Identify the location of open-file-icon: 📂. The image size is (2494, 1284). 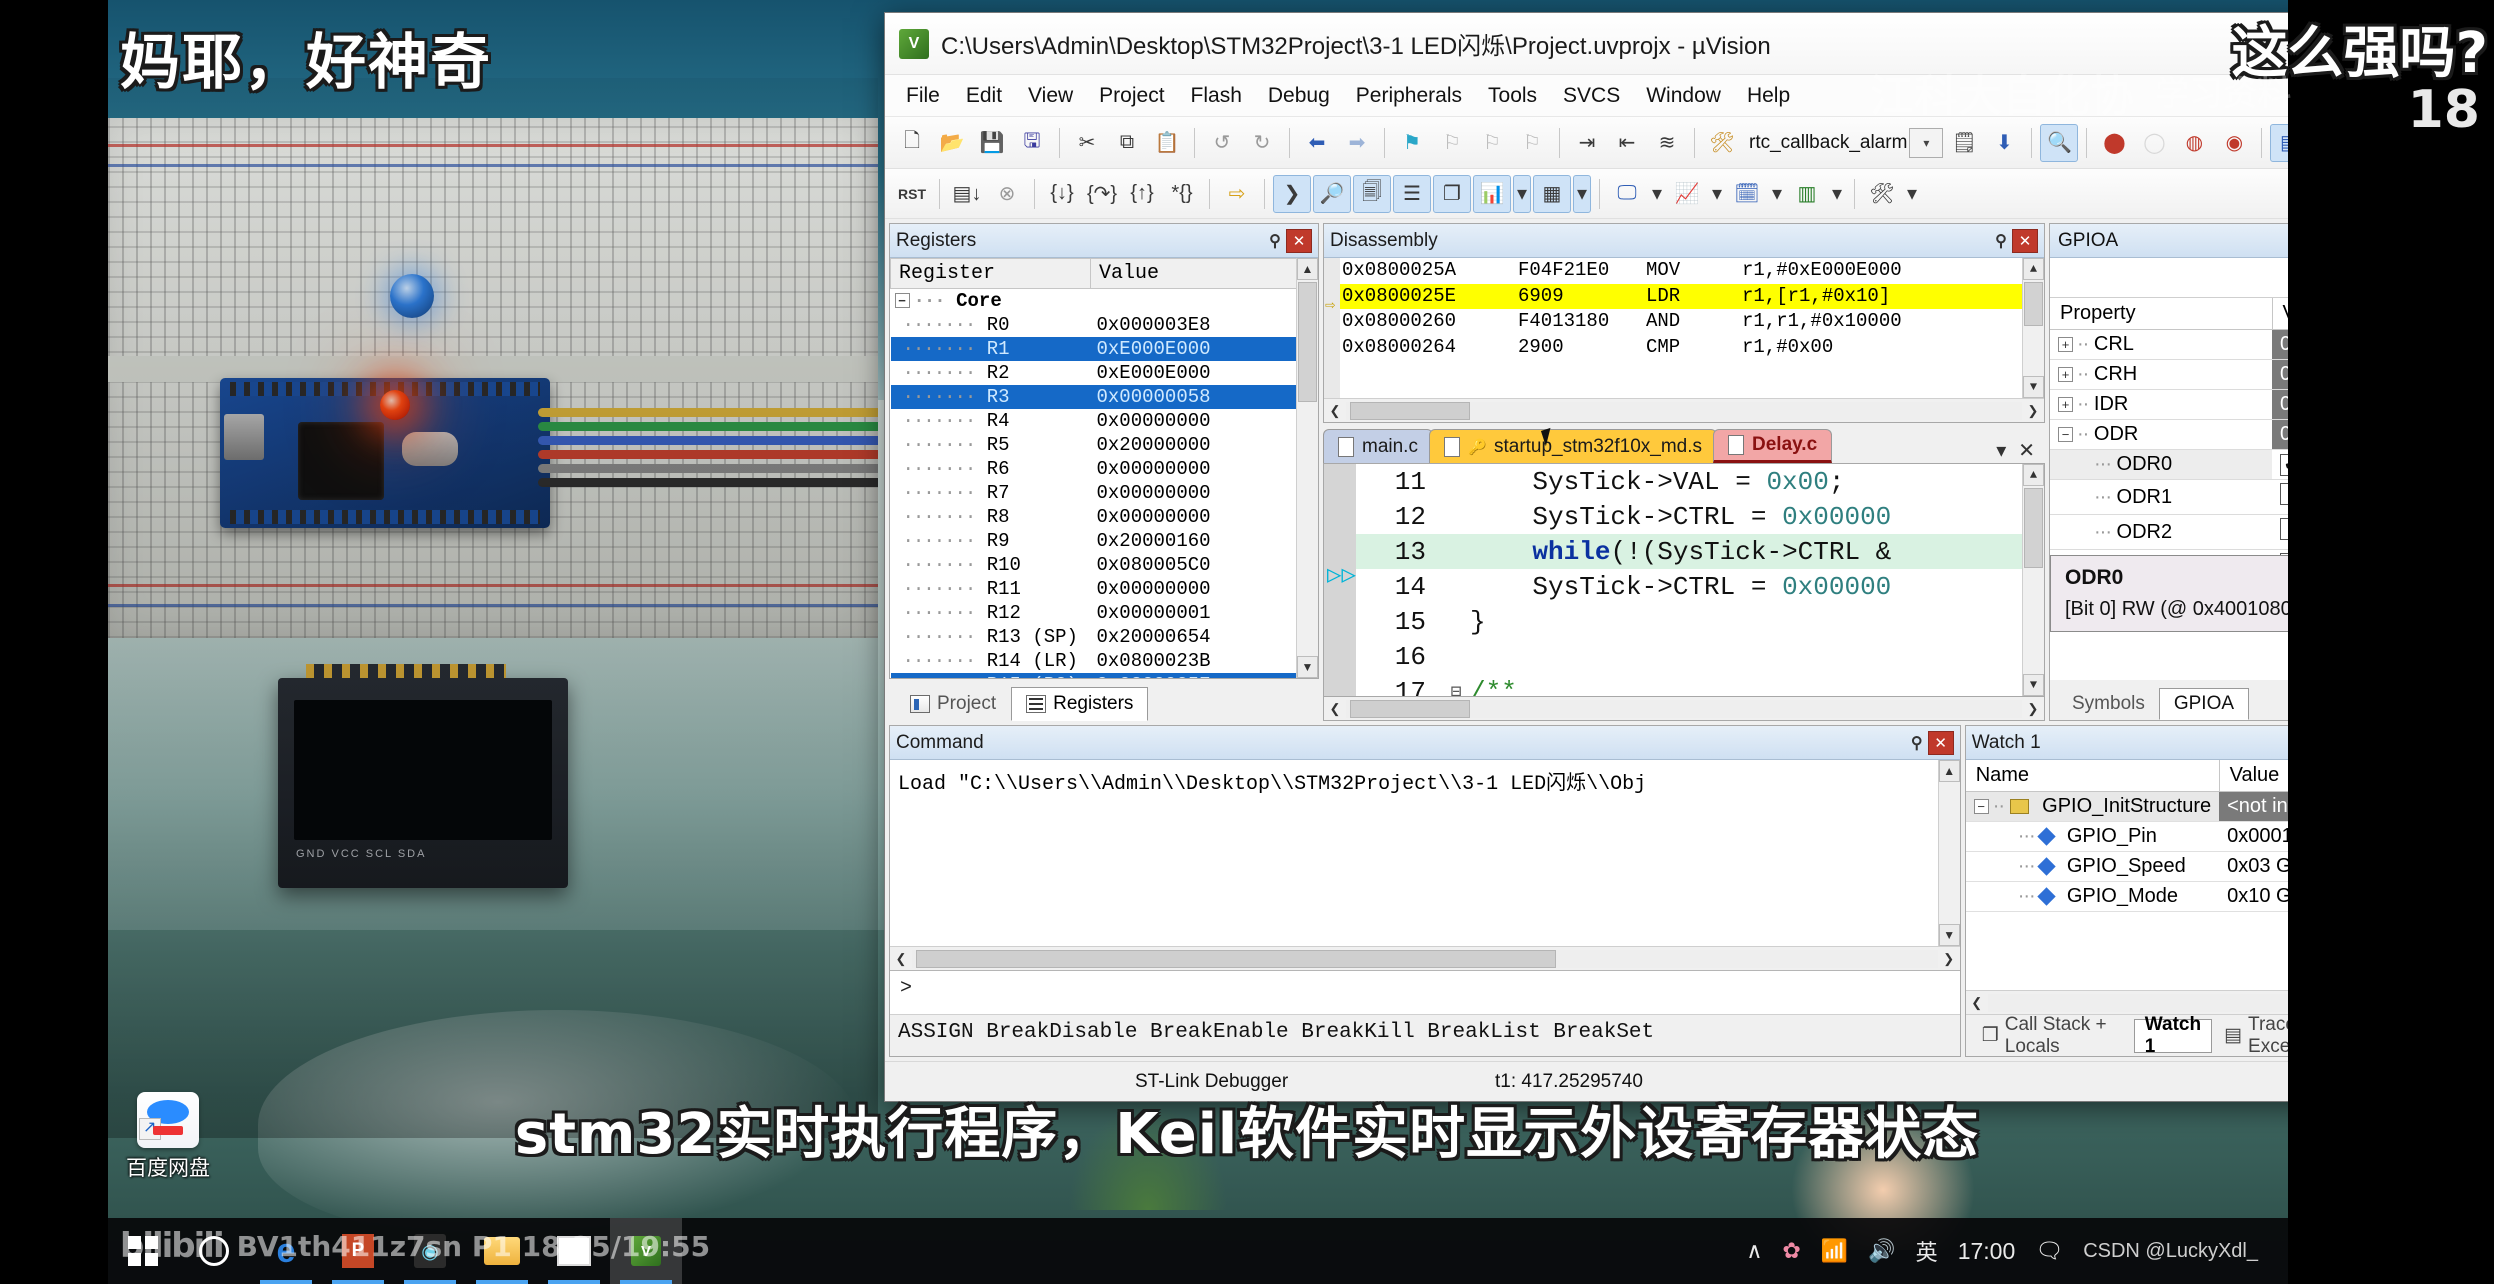
(952, 143).